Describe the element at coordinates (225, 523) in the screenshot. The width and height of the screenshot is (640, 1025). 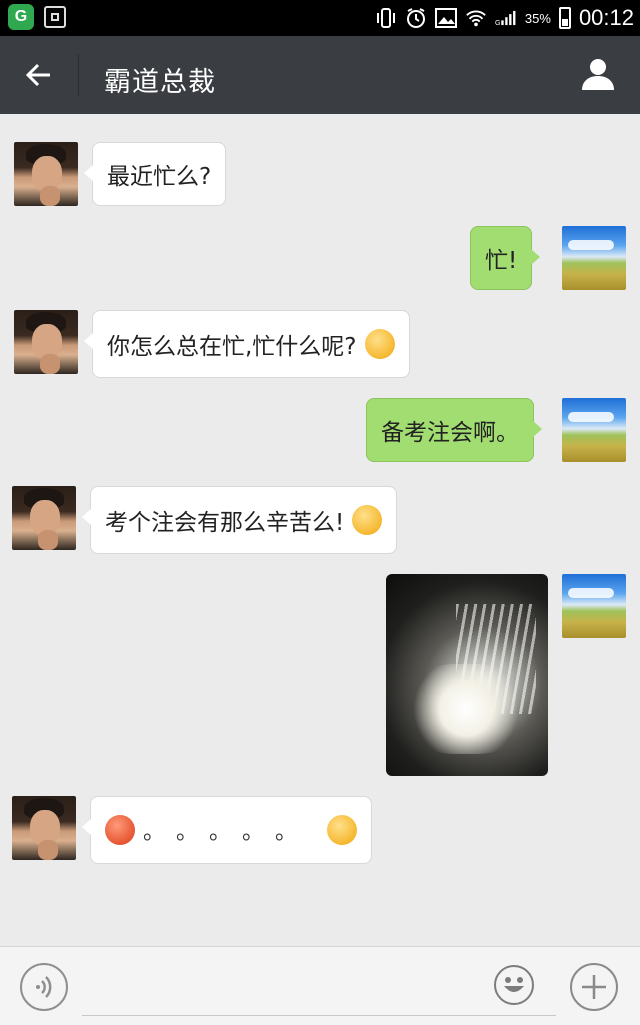
I see `message-text: 考个注会有那么辛苦么!` at that location.